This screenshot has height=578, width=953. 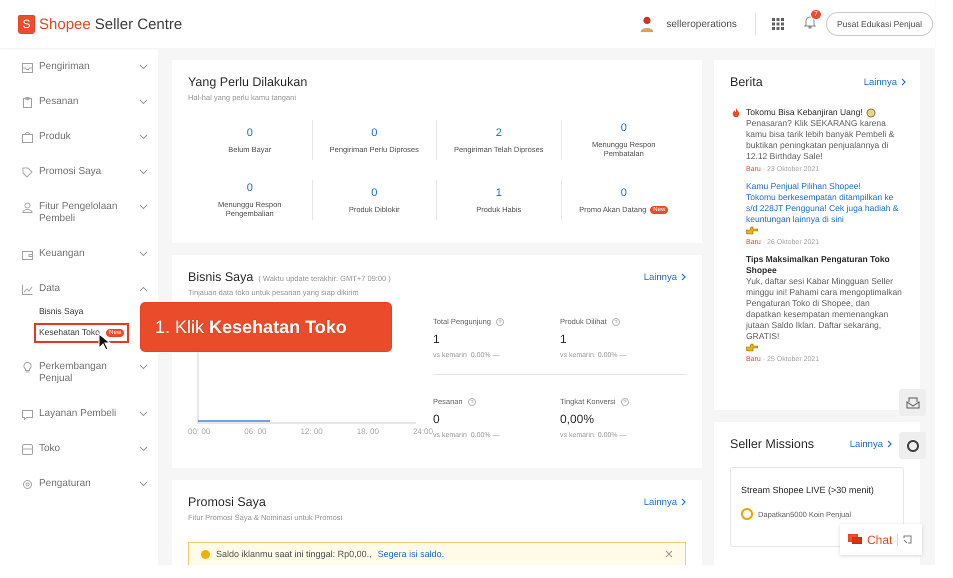 I want to click on card-title: Berita, so click(x=746, y=82).